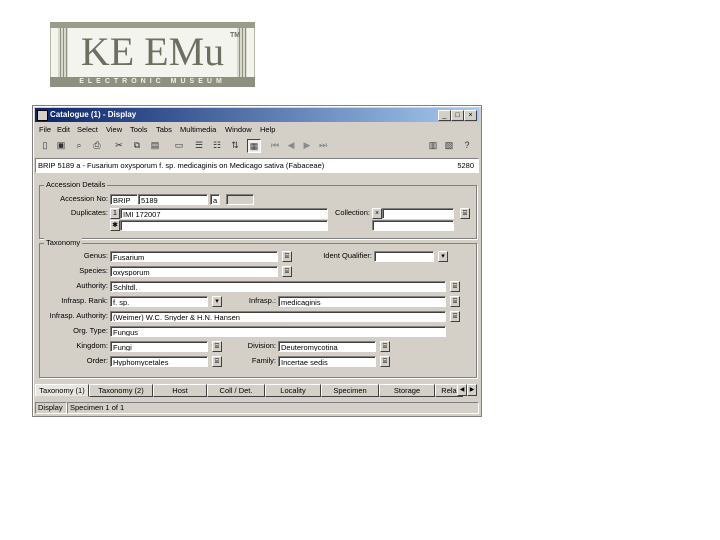  What do you see at coordinates (449, 145) in the screenshot?
I see `report-icon: ▧` at bounding box center [449, 145].